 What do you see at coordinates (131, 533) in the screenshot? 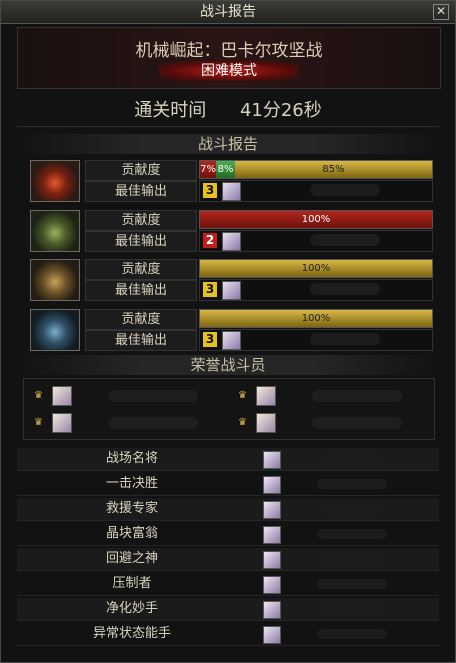
I see `award-name: 晶块富翁` at bounding box center [131, 533].